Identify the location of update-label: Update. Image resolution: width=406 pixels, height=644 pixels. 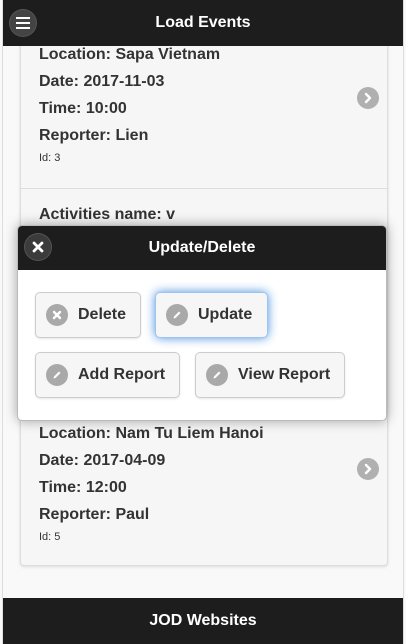
(225, 314).